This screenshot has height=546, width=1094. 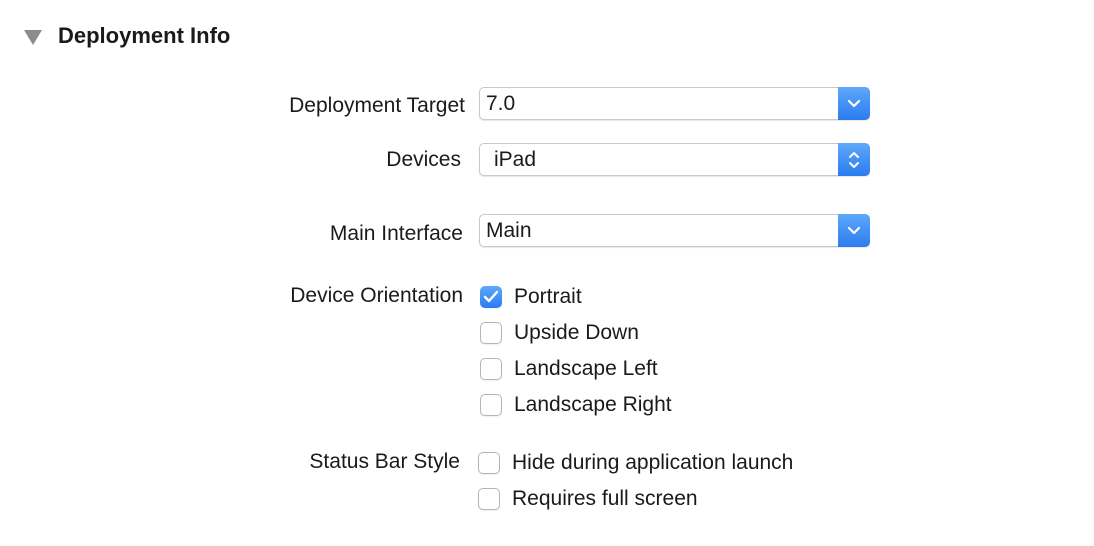 I want to click on devices-value: iPad, so click(x=515, y=159).